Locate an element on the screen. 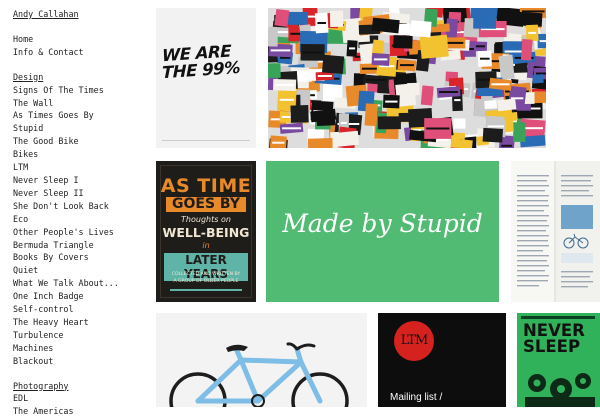 The width and height of the screenshot is (600, 418). nav-design-item: Signs Of The Times is located at coordinates (80, 90).